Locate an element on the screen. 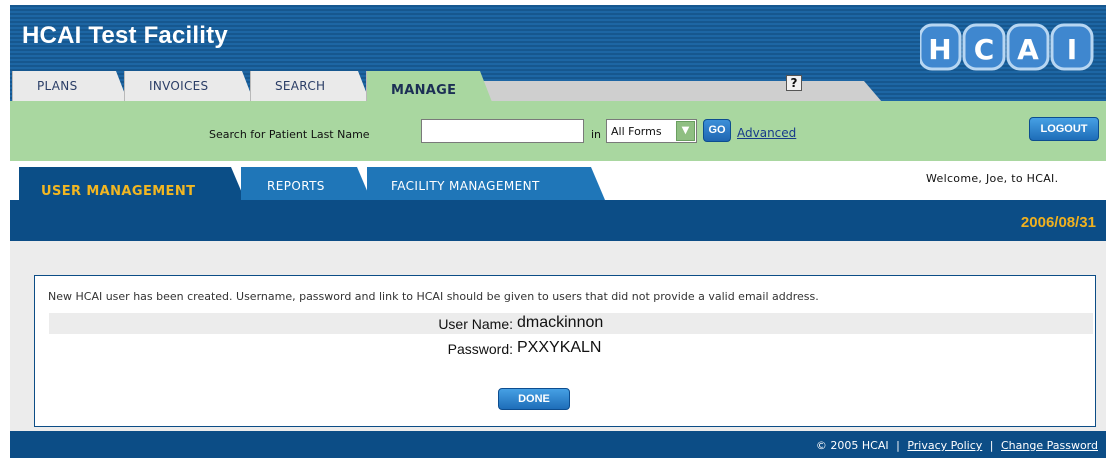 The height and width of the screenshot is (458, 1109). chevron-down-icon: ▼ is located at coordinates (685, 131).